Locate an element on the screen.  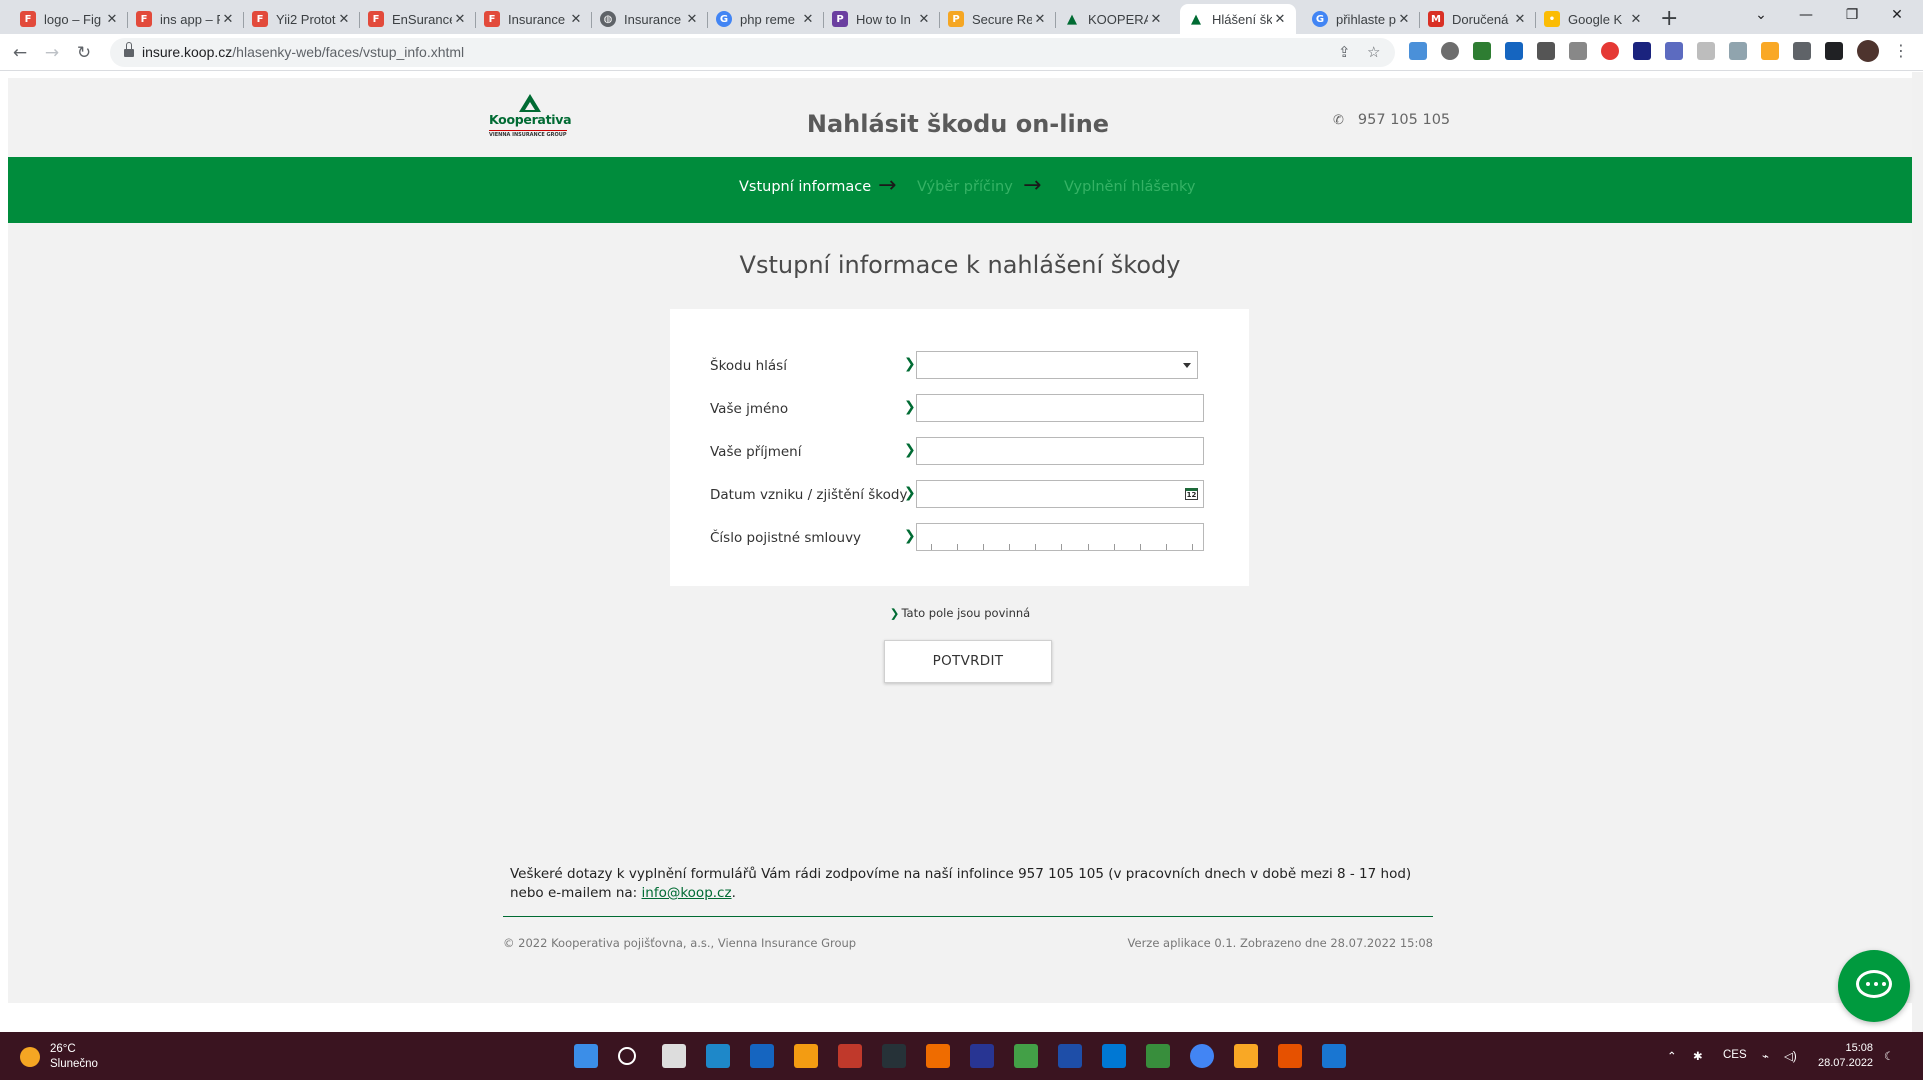
extension-square-icon is located at coordinates (1546, 51).